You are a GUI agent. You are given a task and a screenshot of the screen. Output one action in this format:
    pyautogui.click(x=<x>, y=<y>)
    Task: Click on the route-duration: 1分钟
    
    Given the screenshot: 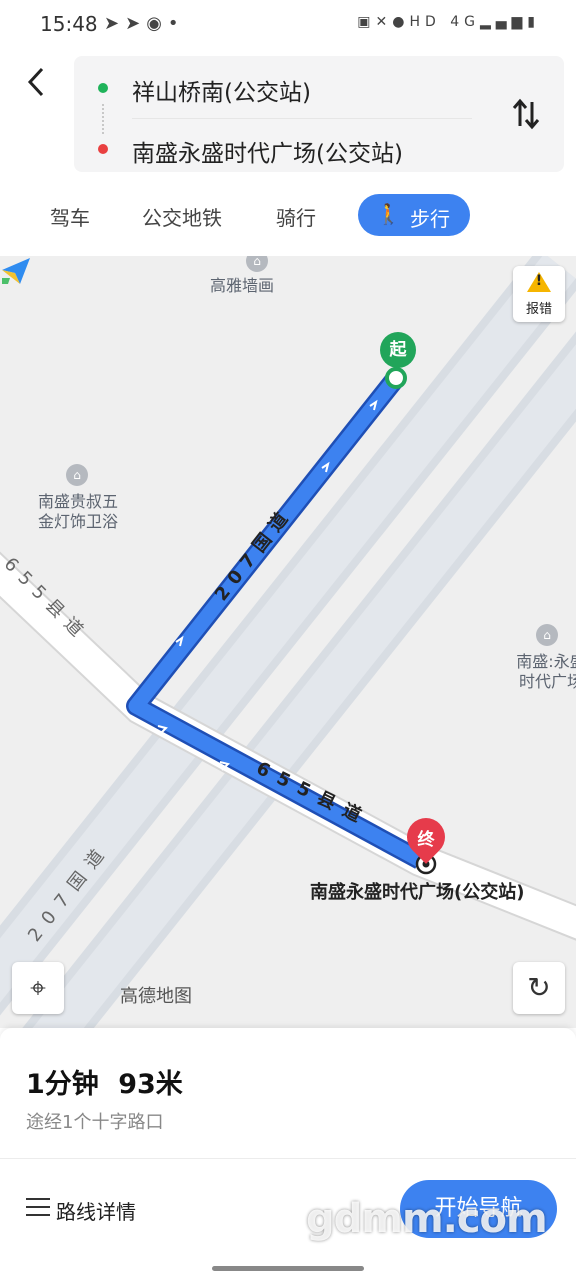 What is the action you would take?
    pyautogui.click(x=62, y=1084)
    